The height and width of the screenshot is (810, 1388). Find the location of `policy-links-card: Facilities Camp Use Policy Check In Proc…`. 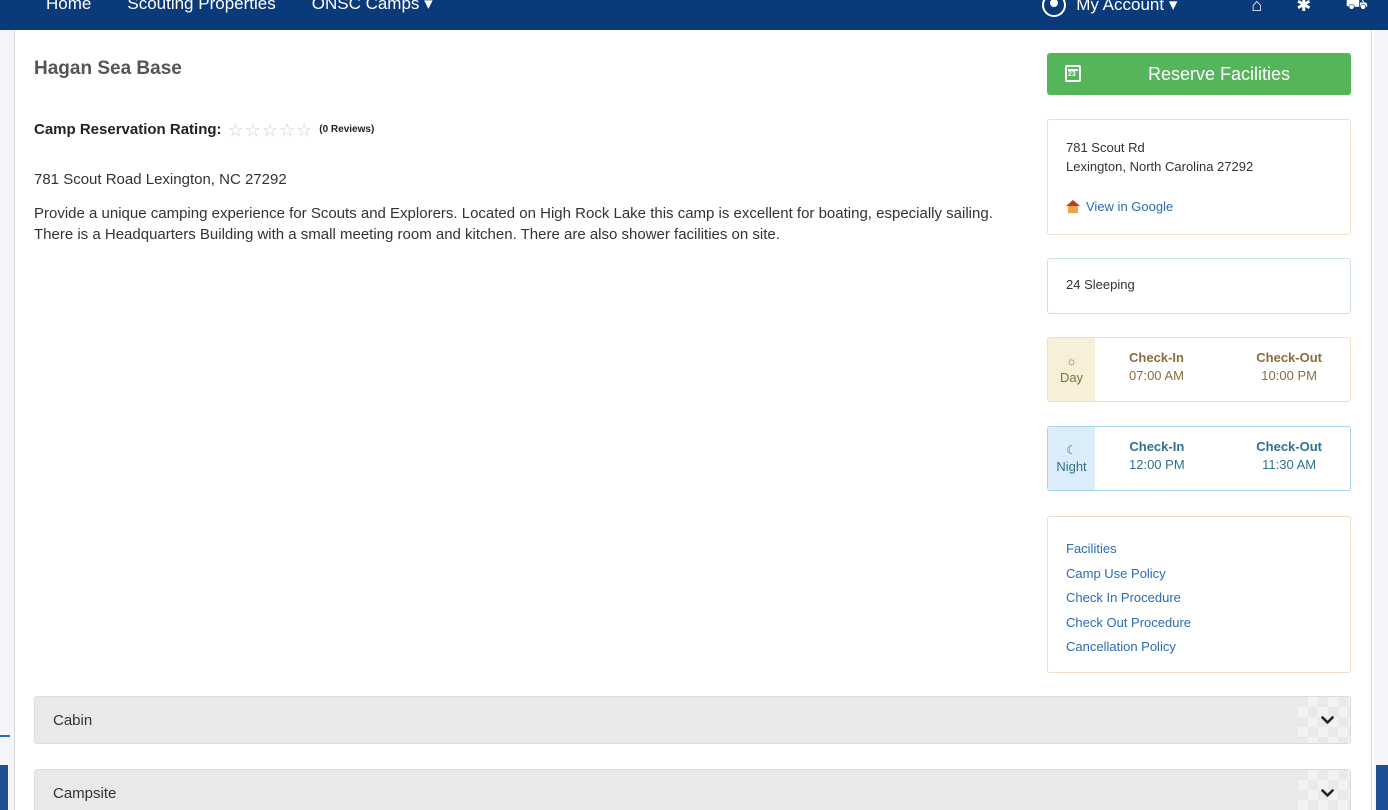

policy-links-card: Facilities Camp Use Policy Check In Proc… is located at coordinates (1199, 594).